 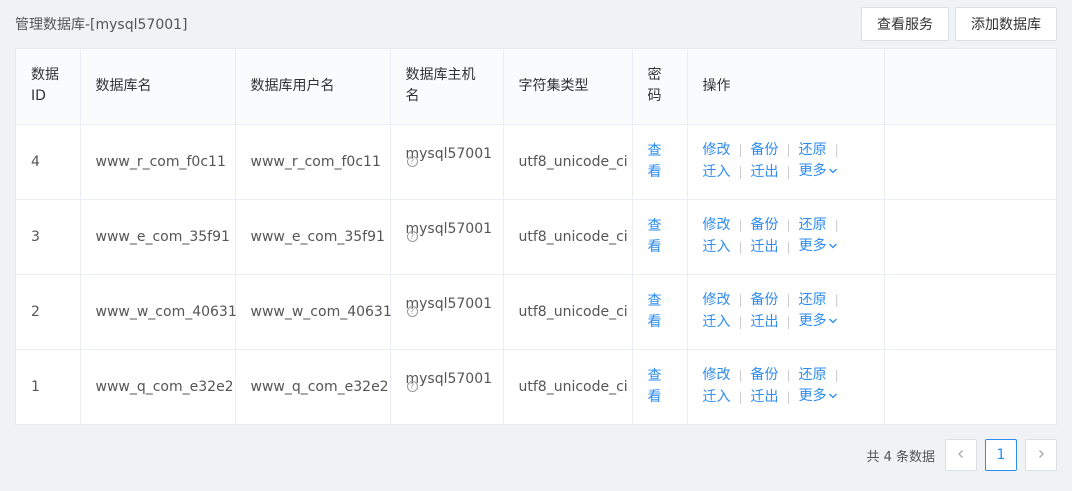 I want to click on next-page-button, so click(x=1041, y=455).